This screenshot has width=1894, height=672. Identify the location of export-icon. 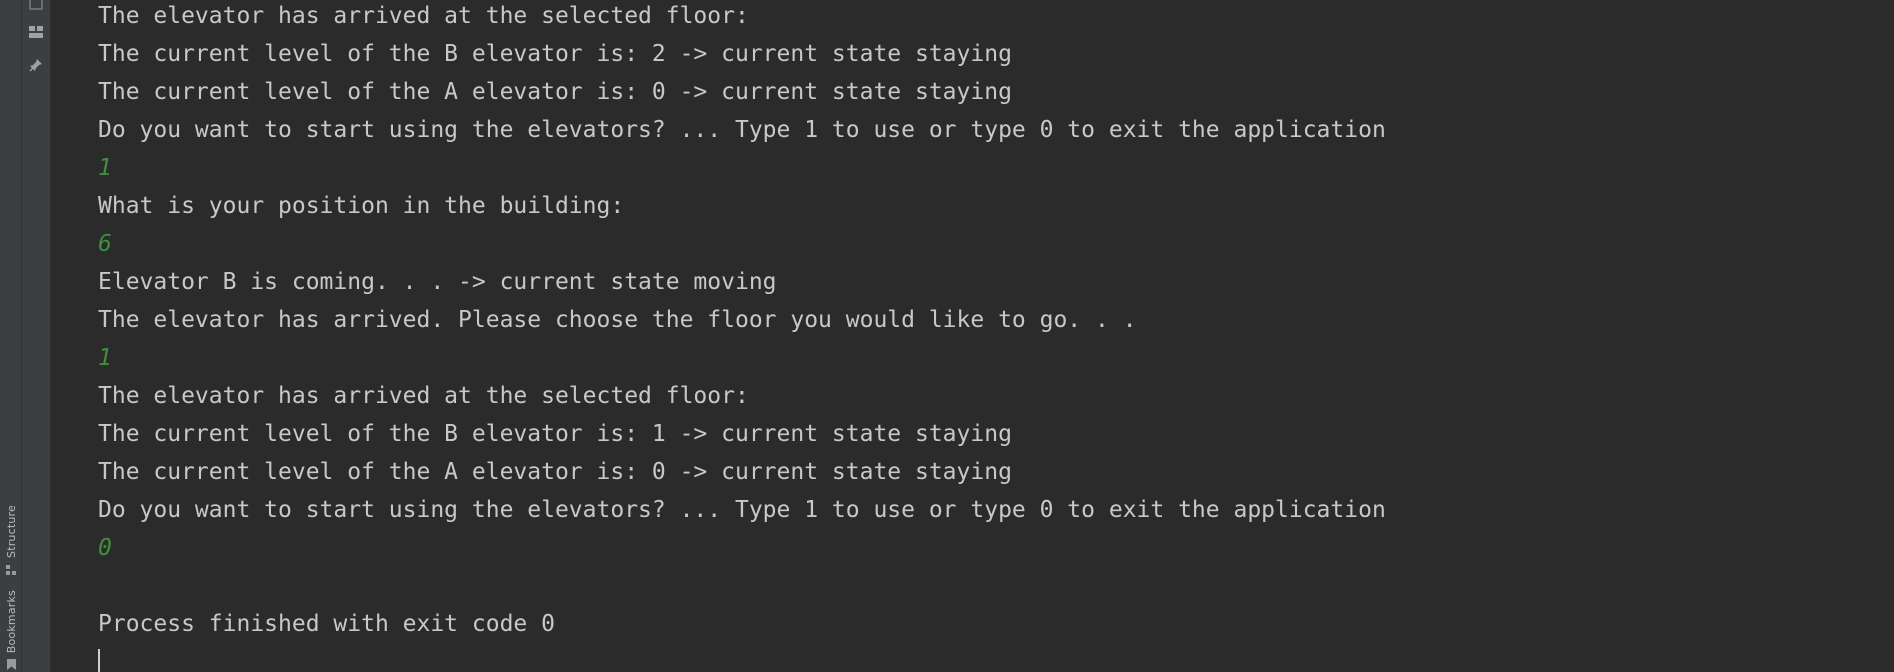
(36, 6).